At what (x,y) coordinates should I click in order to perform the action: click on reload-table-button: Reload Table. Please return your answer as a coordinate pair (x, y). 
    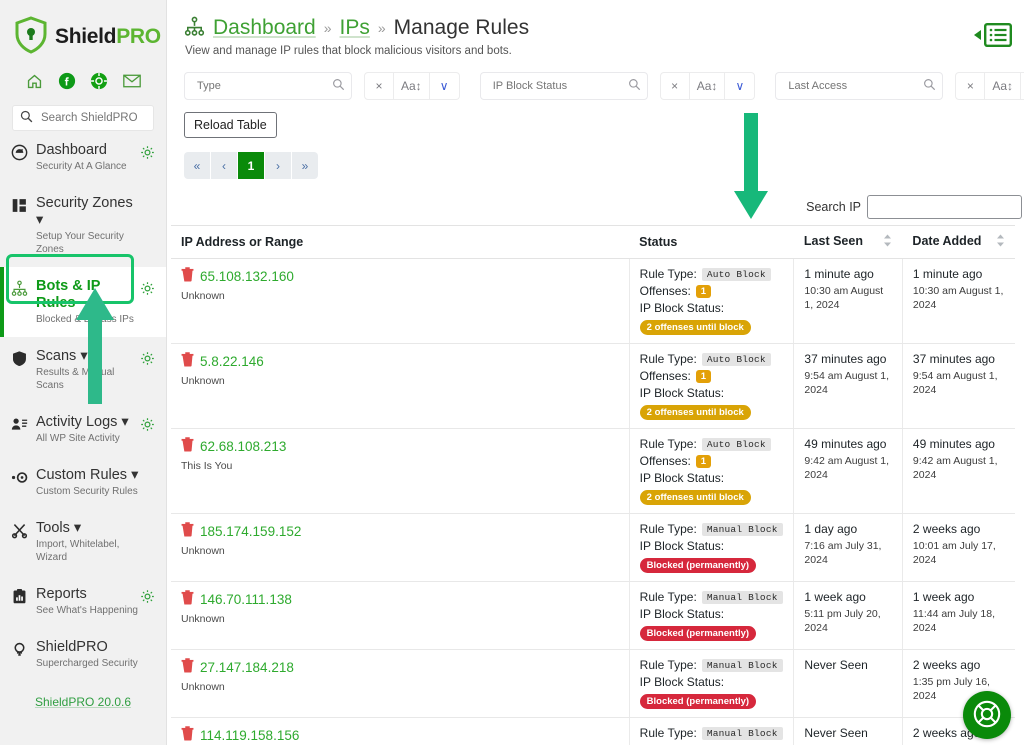
    Looking at the image, I should click on (230, 125).